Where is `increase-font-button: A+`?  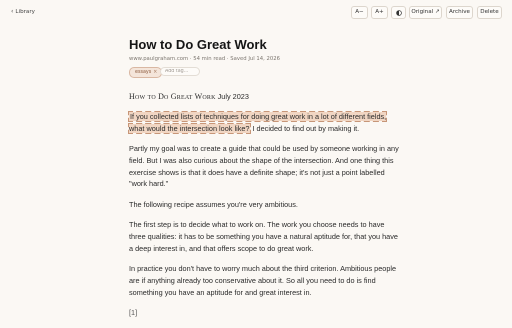
increase-font-button: A+ is located at coordinates (379, 12).